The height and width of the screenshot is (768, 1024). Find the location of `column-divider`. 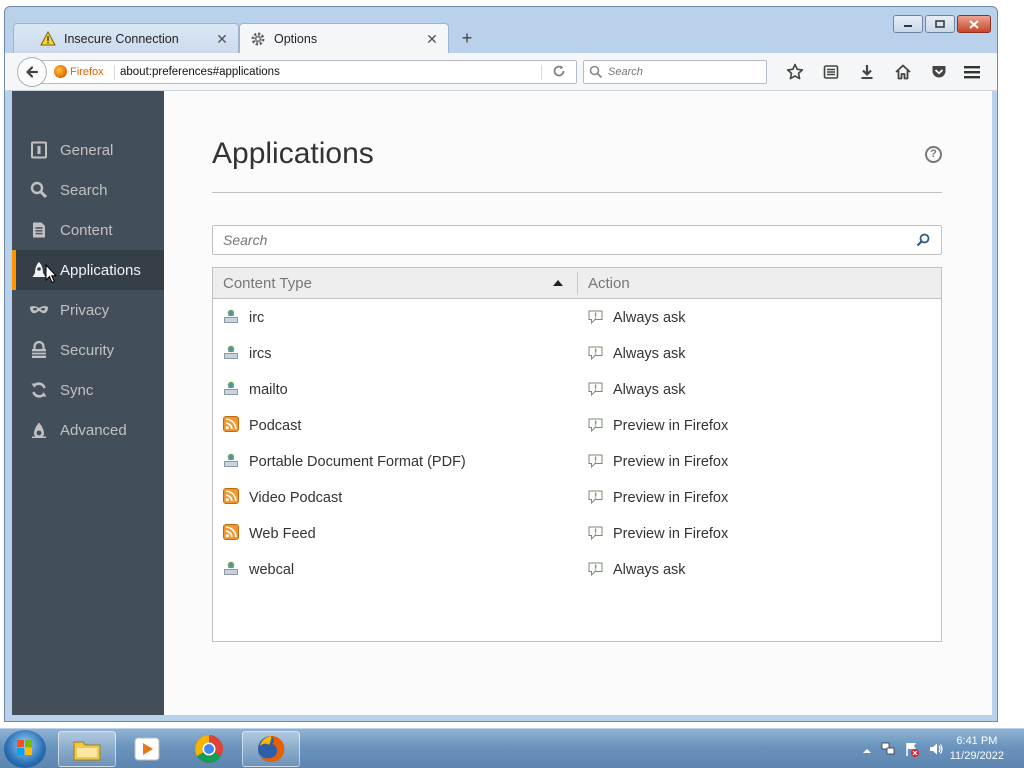

column-divider is located at coordinates (577, 283).